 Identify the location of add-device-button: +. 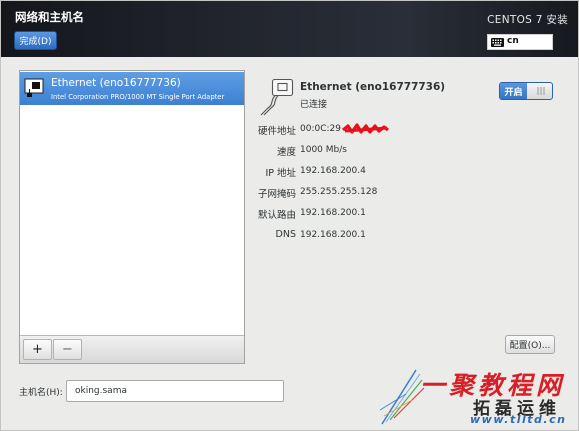
(37, 349).